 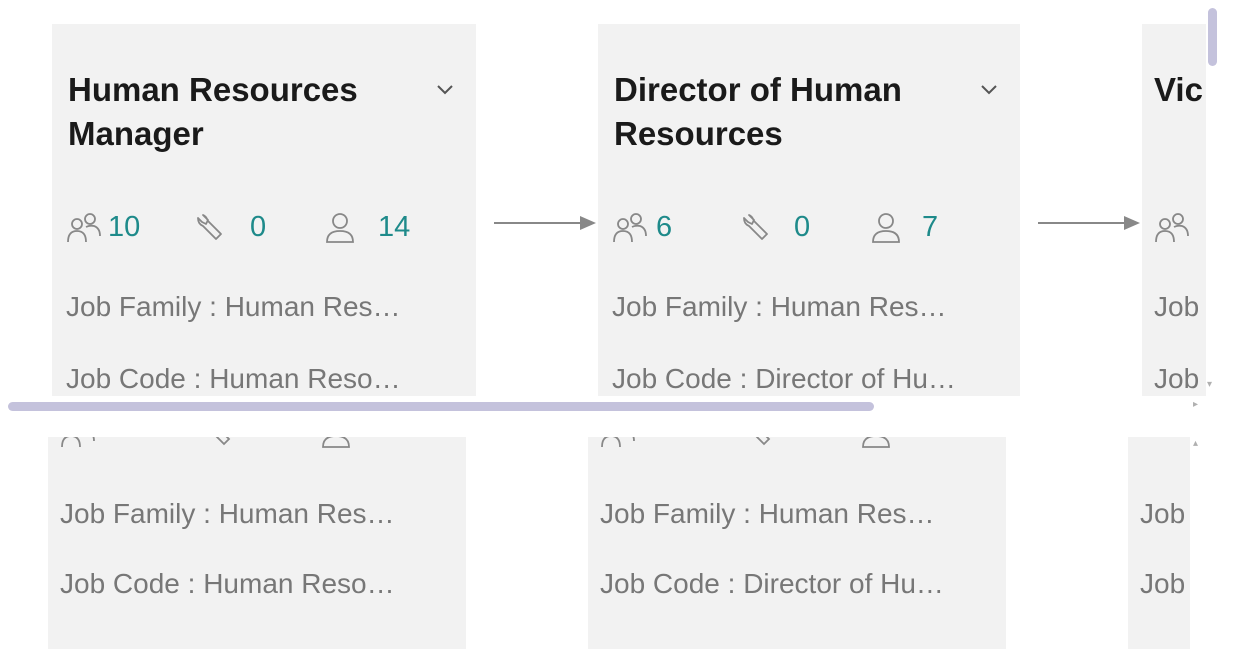 What do you see at coordinates (124, 227) in the screenshot?
I see `positions-count: 10` at bounding box center [124, 227].